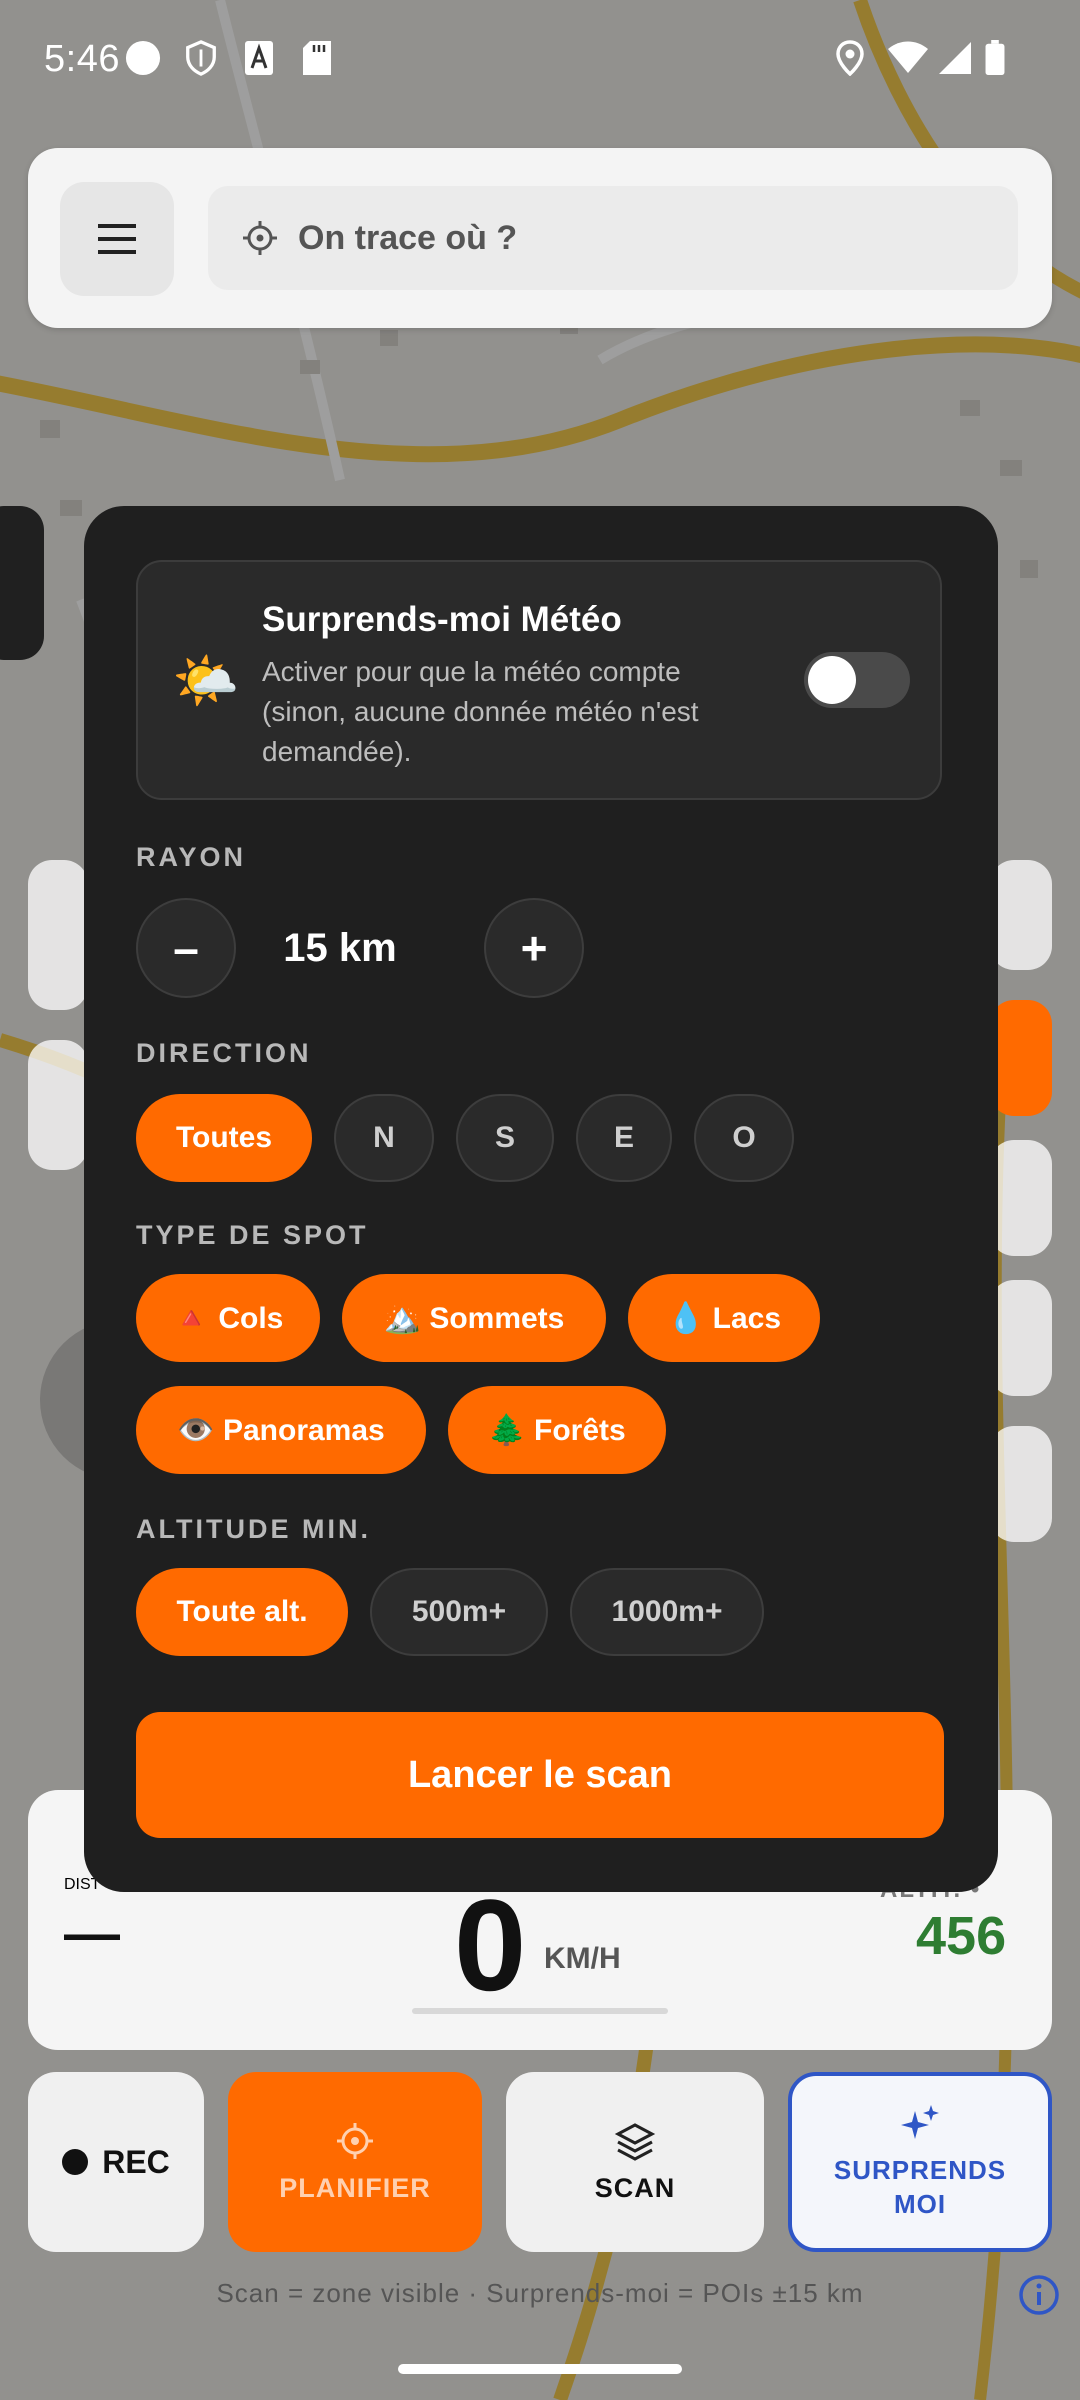 This screenshot has width=1080, height=2400. I want to click on meteo-title: Surprends-moi Météo, so click(442, 619).